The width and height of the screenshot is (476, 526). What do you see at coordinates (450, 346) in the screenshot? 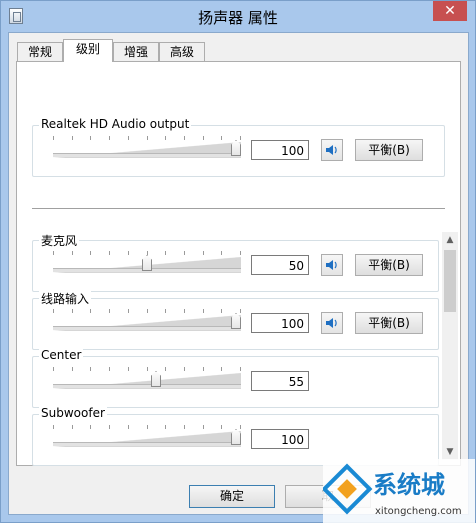
I see `vertical-scrollbar: ▲ ▼` at bounding box center [450, 346].